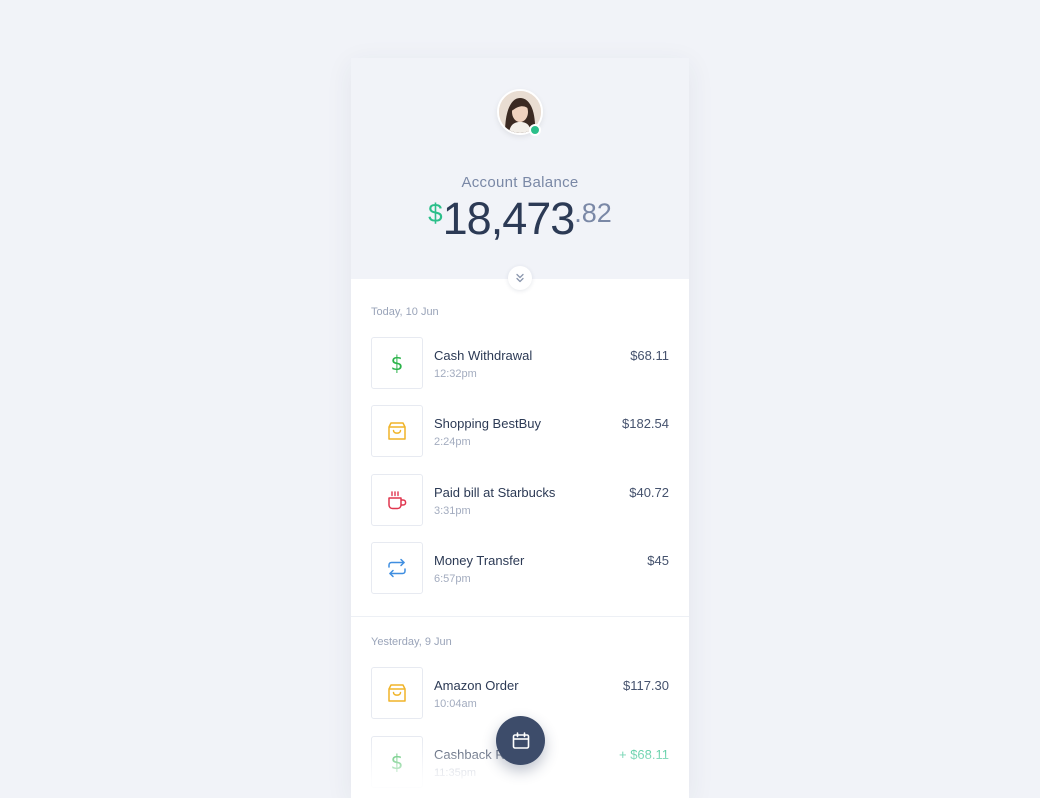  I want to click on transaction-title: Shopping BestBuy, so click(487, 423).